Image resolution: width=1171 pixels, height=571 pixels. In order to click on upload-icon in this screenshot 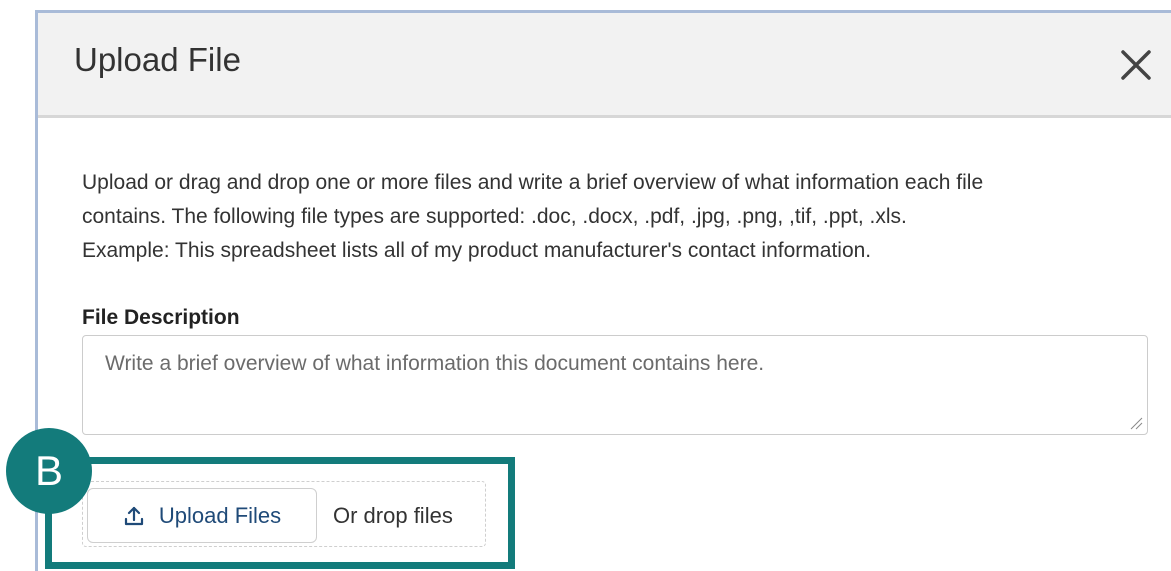, I will do `click(133, 515)`.